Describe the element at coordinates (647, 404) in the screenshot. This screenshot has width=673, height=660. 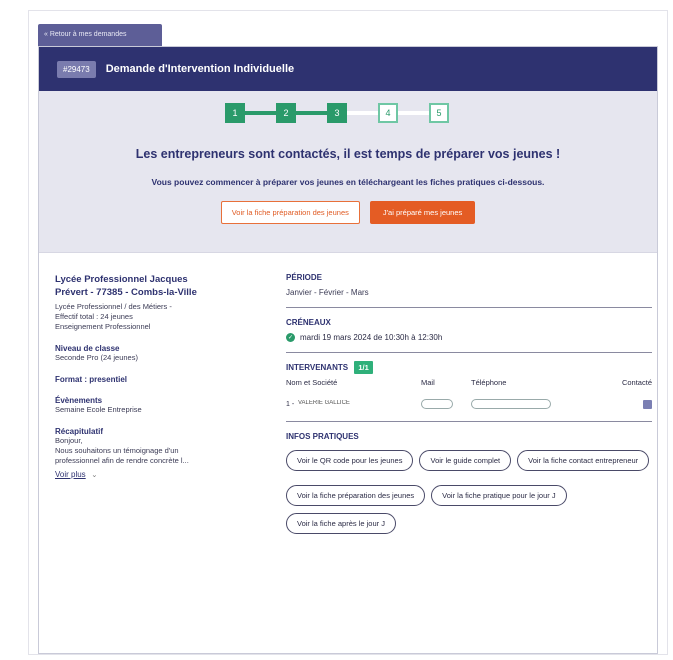
I see `contacted-checkbox` at that location.